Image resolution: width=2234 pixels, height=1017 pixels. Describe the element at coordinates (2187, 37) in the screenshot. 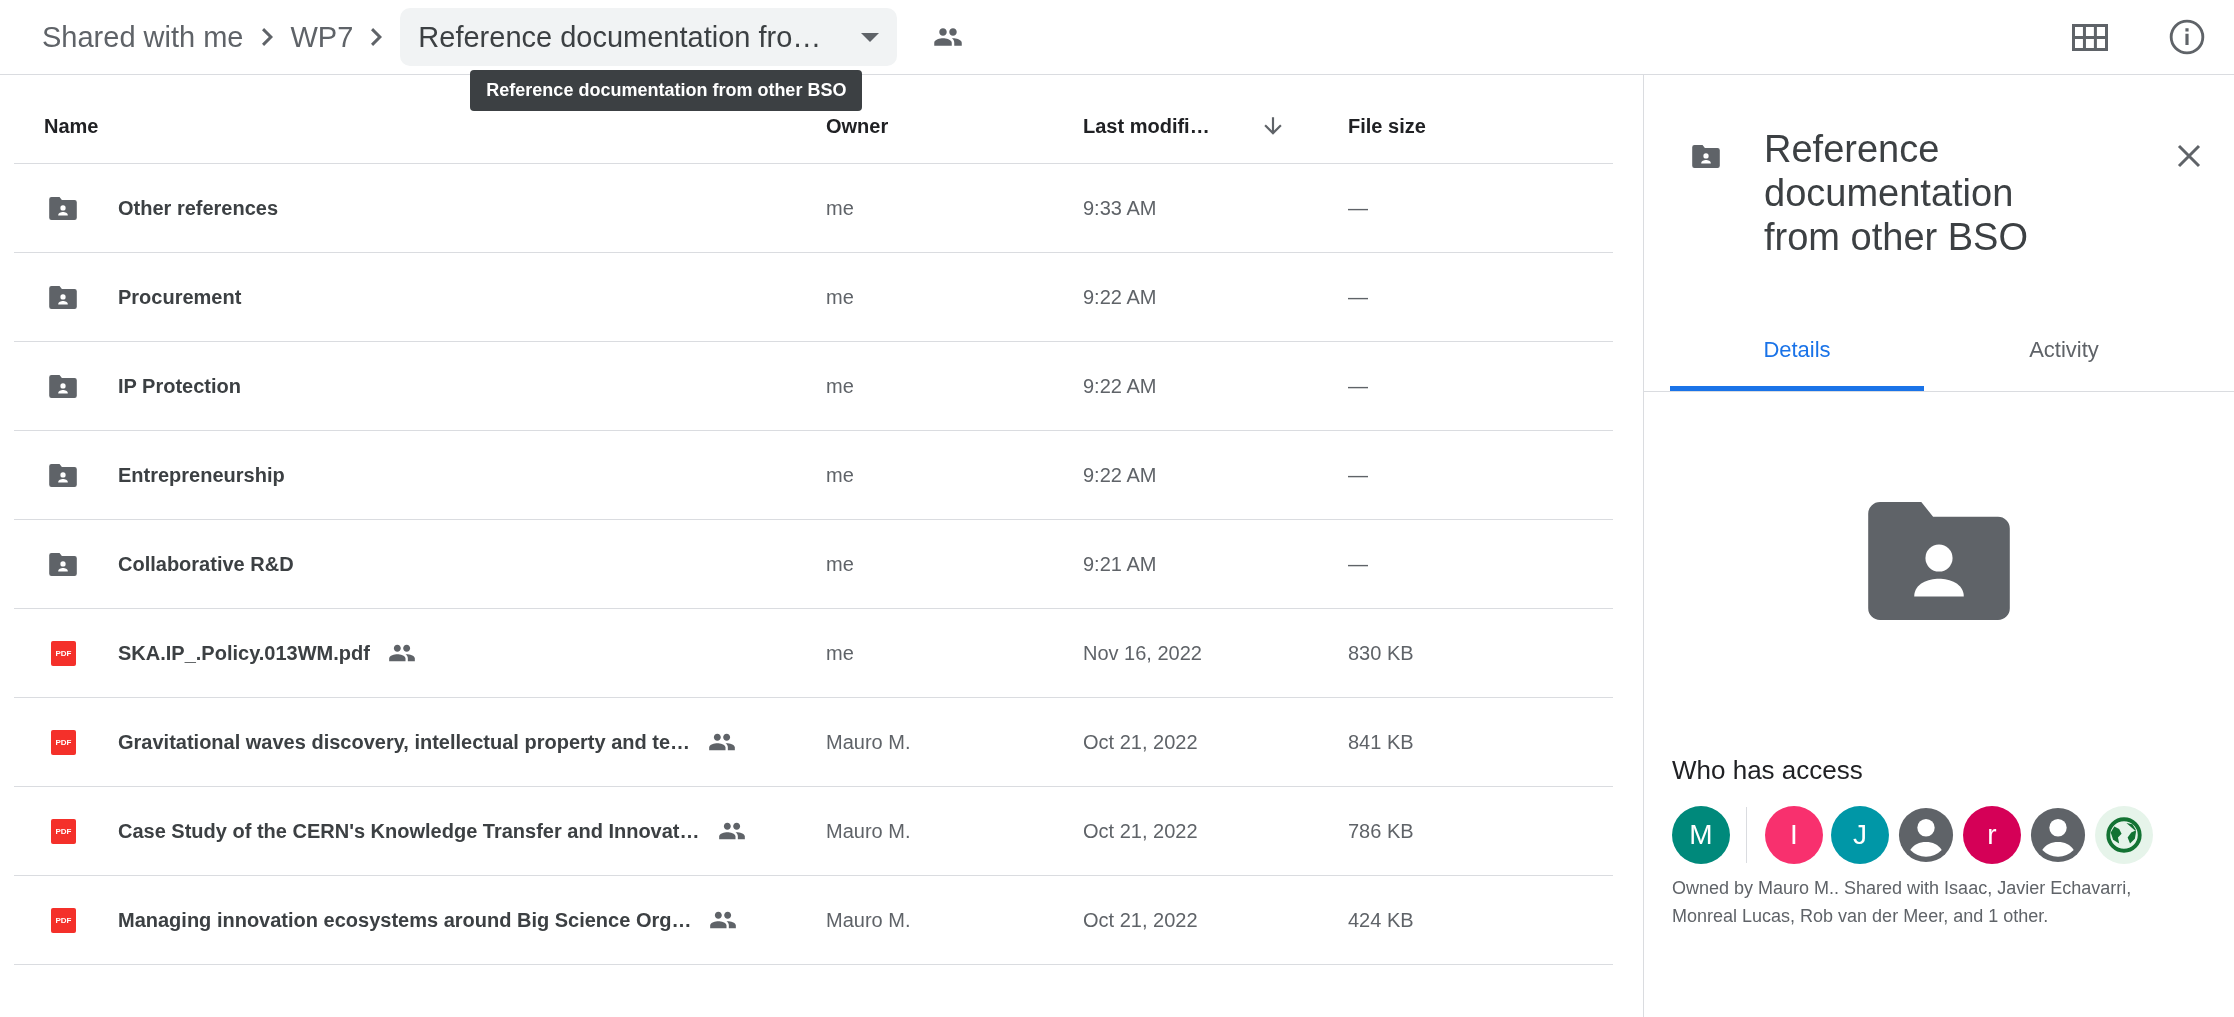

I see `info-icon` at that location.